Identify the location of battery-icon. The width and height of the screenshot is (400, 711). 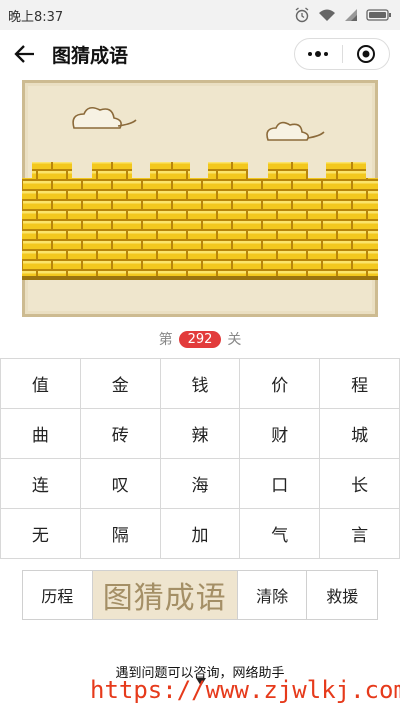
(378, 15).